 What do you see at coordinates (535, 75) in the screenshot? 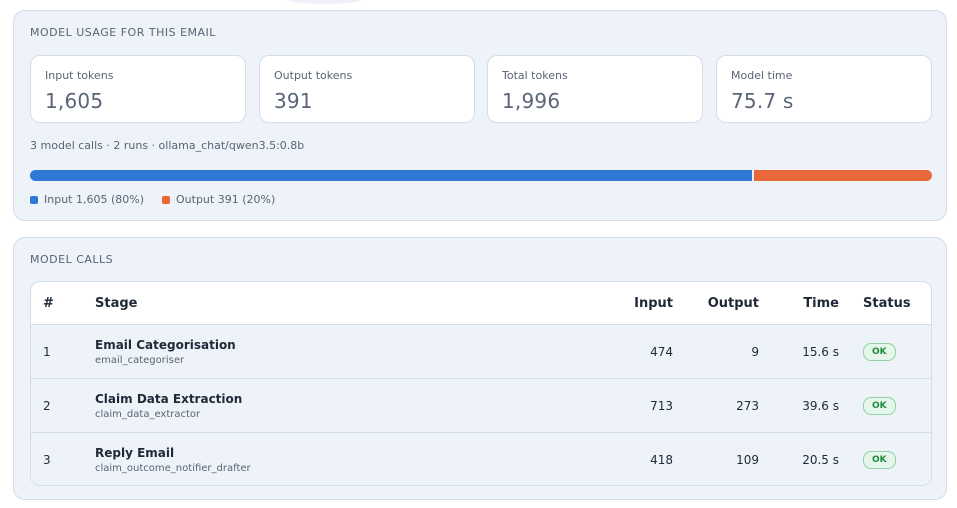
I see `total-tokens-label: Total tokens` at bounding box center [535, 75].